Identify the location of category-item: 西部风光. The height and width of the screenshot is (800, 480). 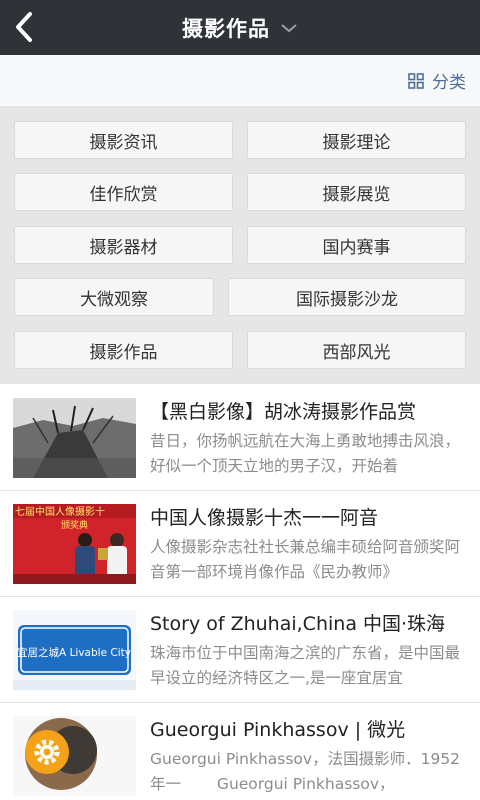
(356, 350).